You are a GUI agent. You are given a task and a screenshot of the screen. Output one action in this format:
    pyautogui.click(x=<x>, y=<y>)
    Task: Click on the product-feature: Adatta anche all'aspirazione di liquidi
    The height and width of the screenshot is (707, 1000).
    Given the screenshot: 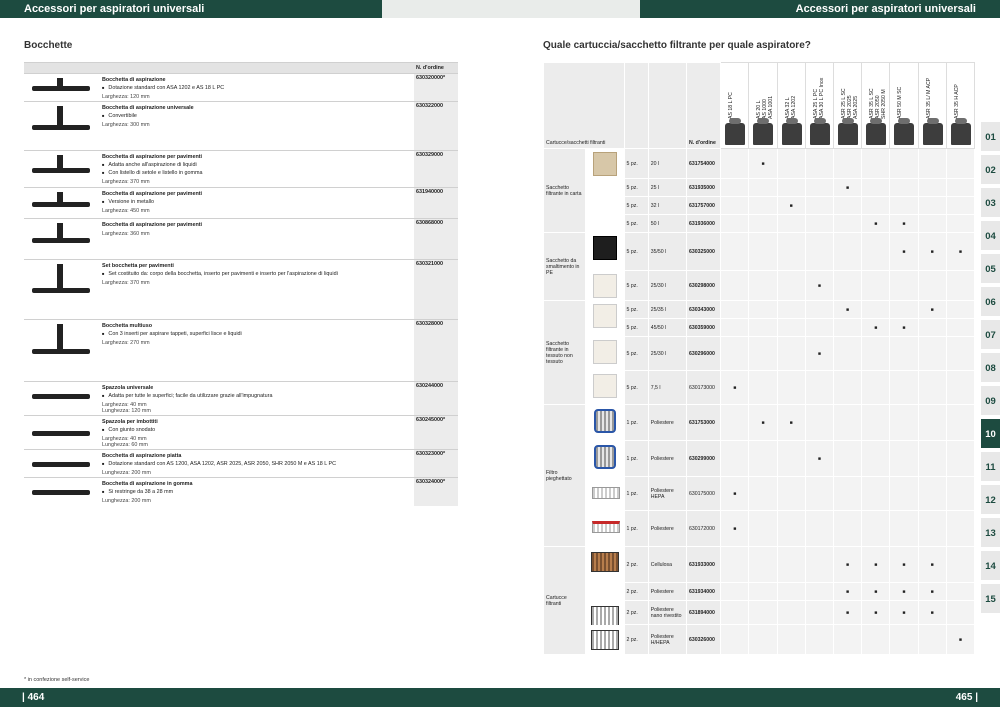 What is the action you would take?
    pyautogui.click(x=257, y=165)
    